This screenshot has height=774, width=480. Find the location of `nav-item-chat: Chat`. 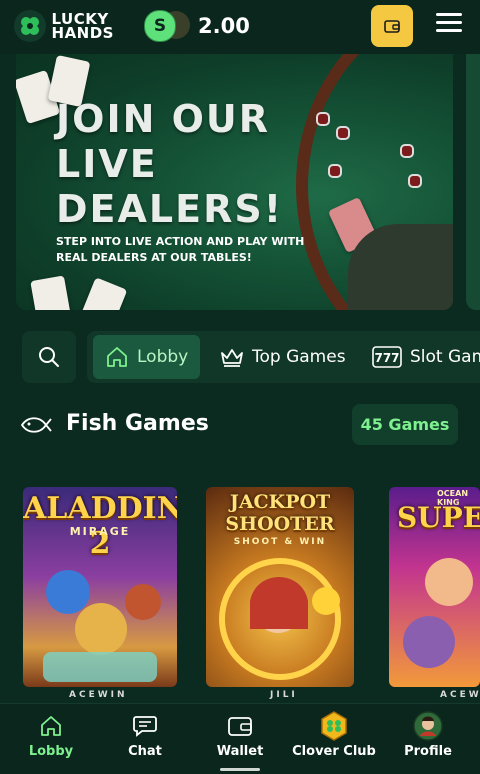

nav-item-chat: Chat is located at coordinates (145, 739).